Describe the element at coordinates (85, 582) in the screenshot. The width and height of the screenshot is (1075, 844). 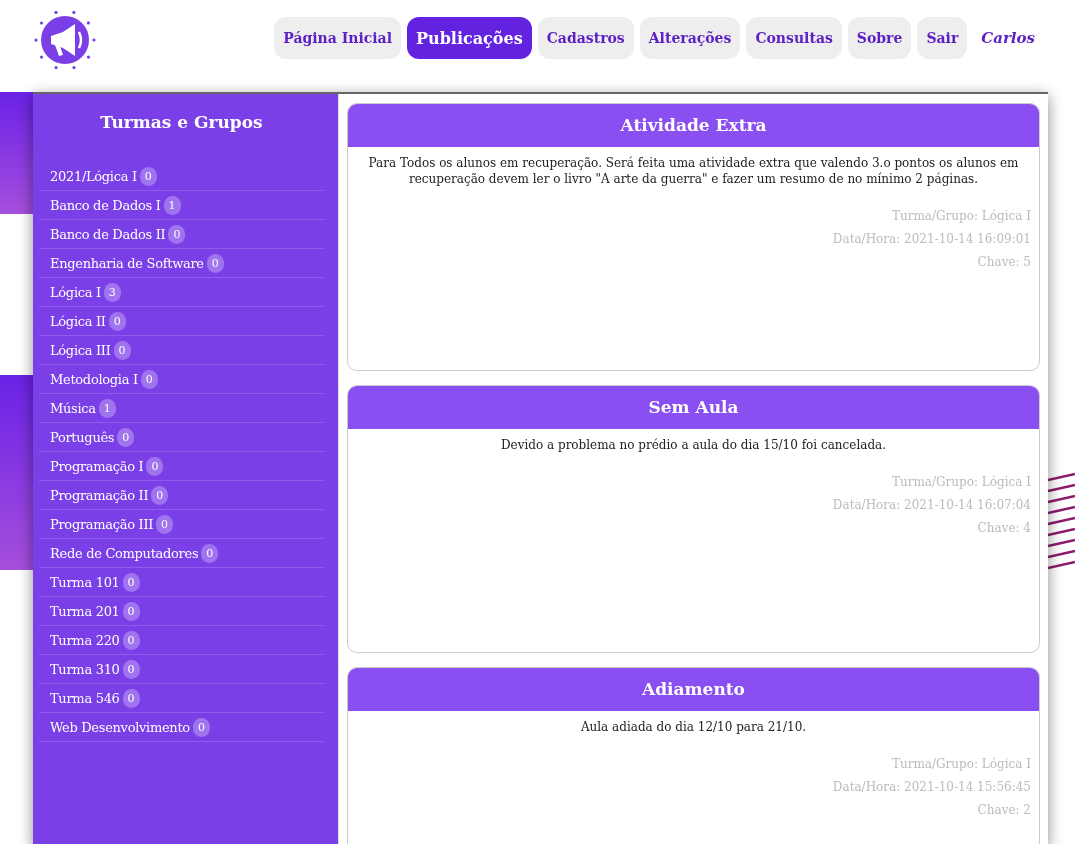
I see `group-name: Turma 101` at that location.